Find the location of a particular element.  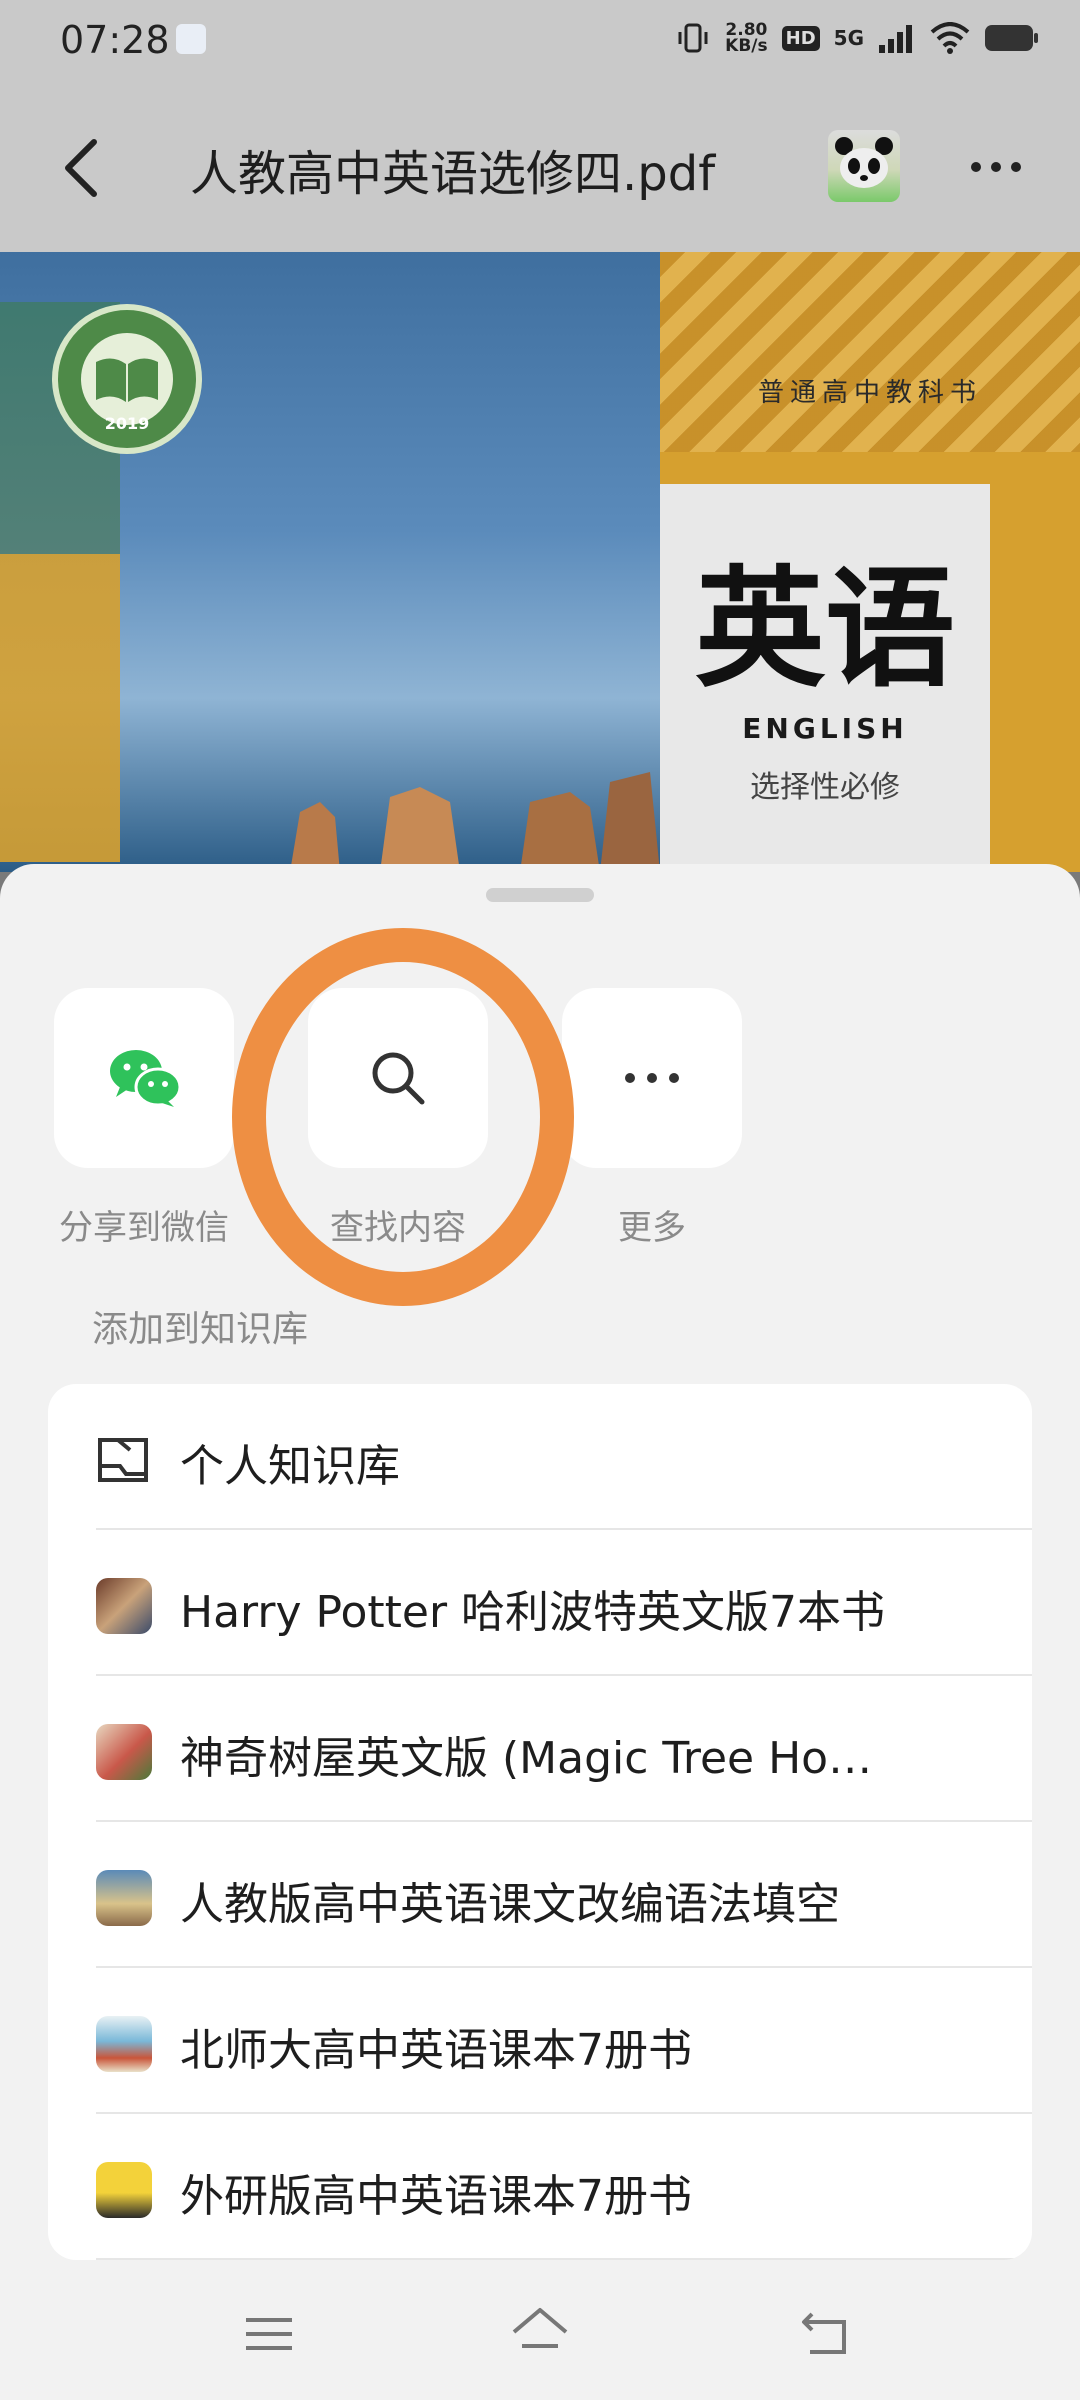

cover-subtitle: 普通高中教科书 is located at coordinates (869, 393).